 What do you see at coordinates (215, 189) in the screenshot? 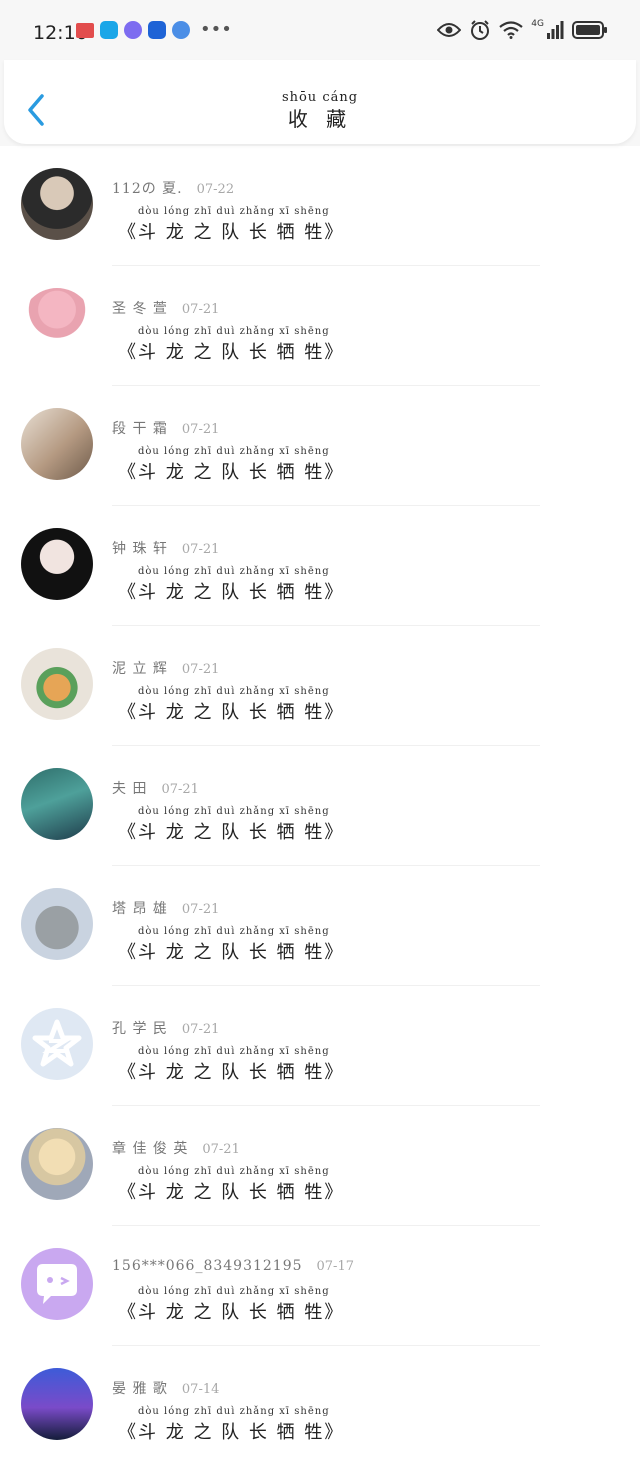
I see `item-date: 07-22` at bounding box center [215, 189].